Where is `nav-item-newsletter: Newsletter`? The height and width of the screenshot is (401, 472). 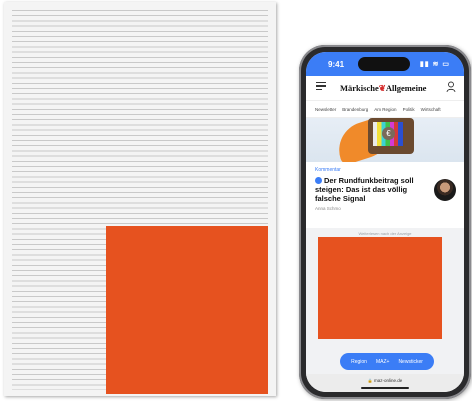
nav-item-newsletter: Newsletter is located at coordinates (325, 109).